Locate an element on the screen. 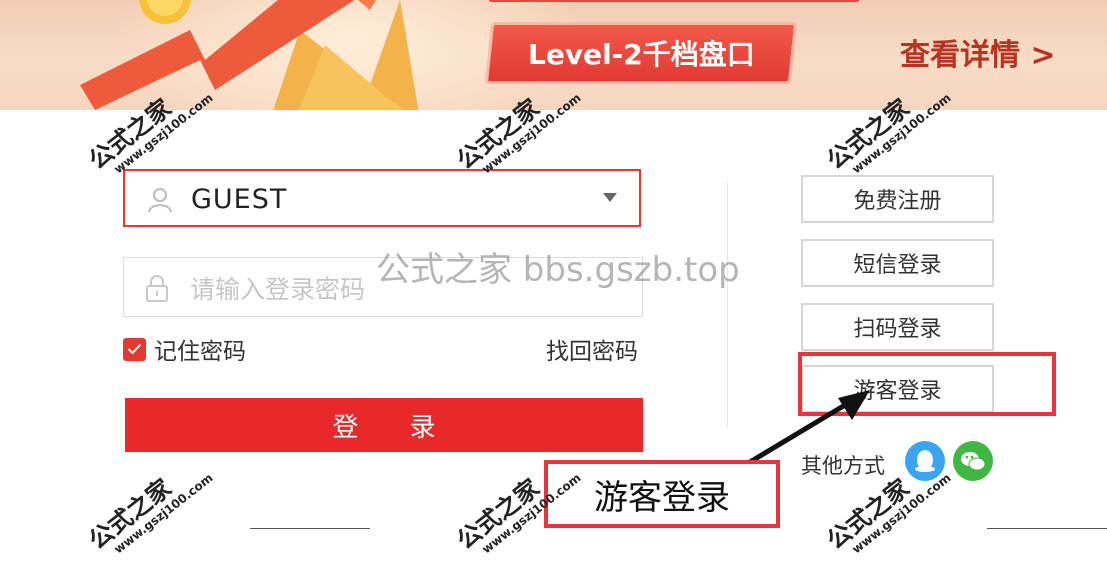 Image resolution: width=1107 pixels, height=565 pixels. remember-checkbox is located at coordinates (134, 349).